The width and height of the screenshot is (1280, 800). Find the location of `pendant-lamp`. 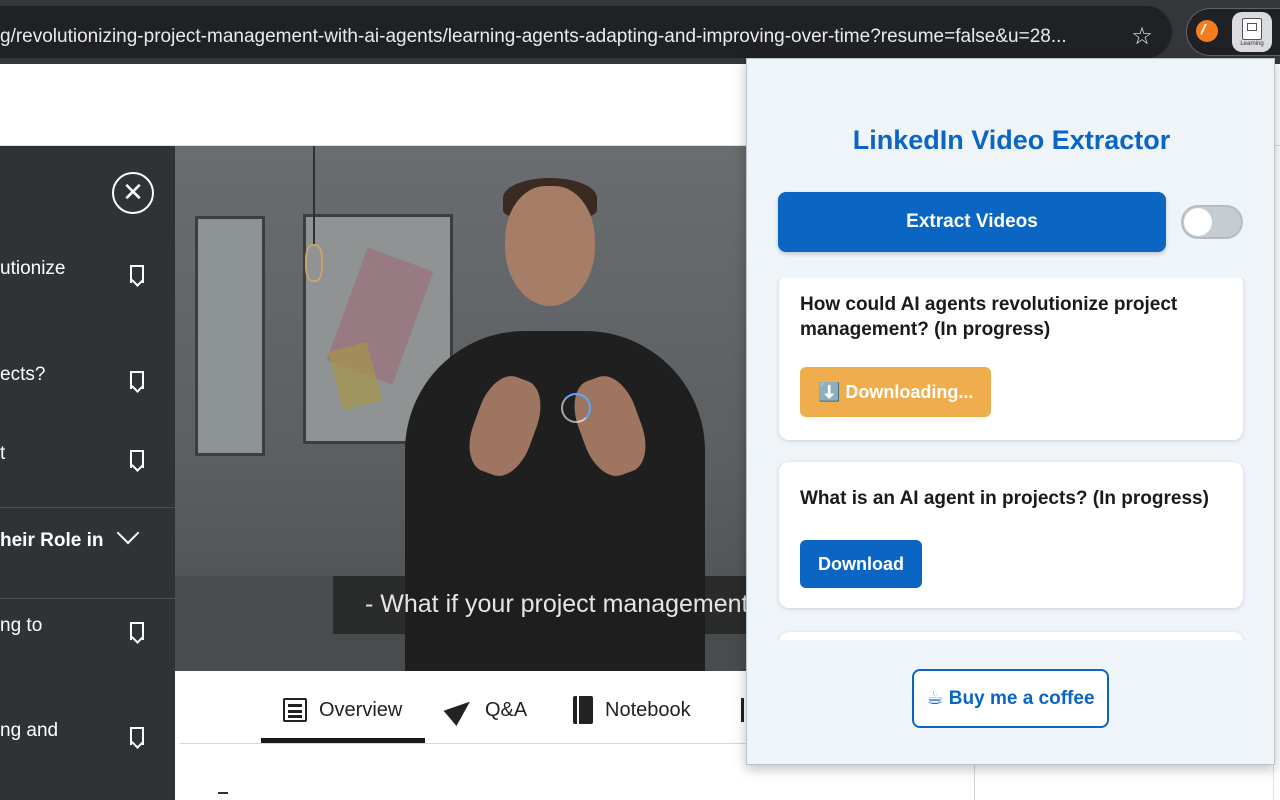

pendant-lamp is located at coordinates (314, 263).